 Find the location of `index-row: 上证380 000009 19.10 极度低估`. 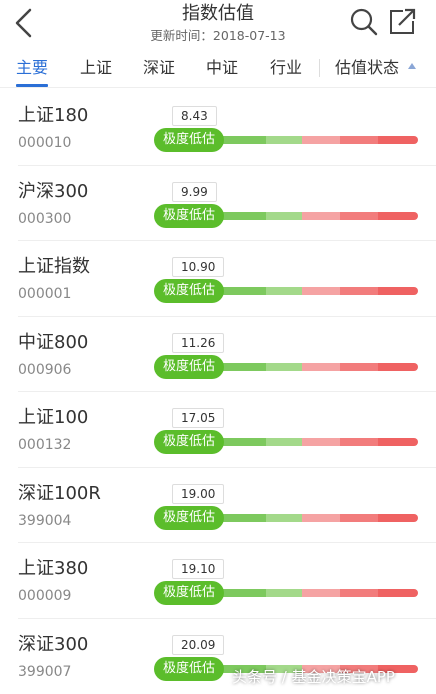

index-row: 上证380 000009 19.10 极度低估 is located at coordinates (227, 581).